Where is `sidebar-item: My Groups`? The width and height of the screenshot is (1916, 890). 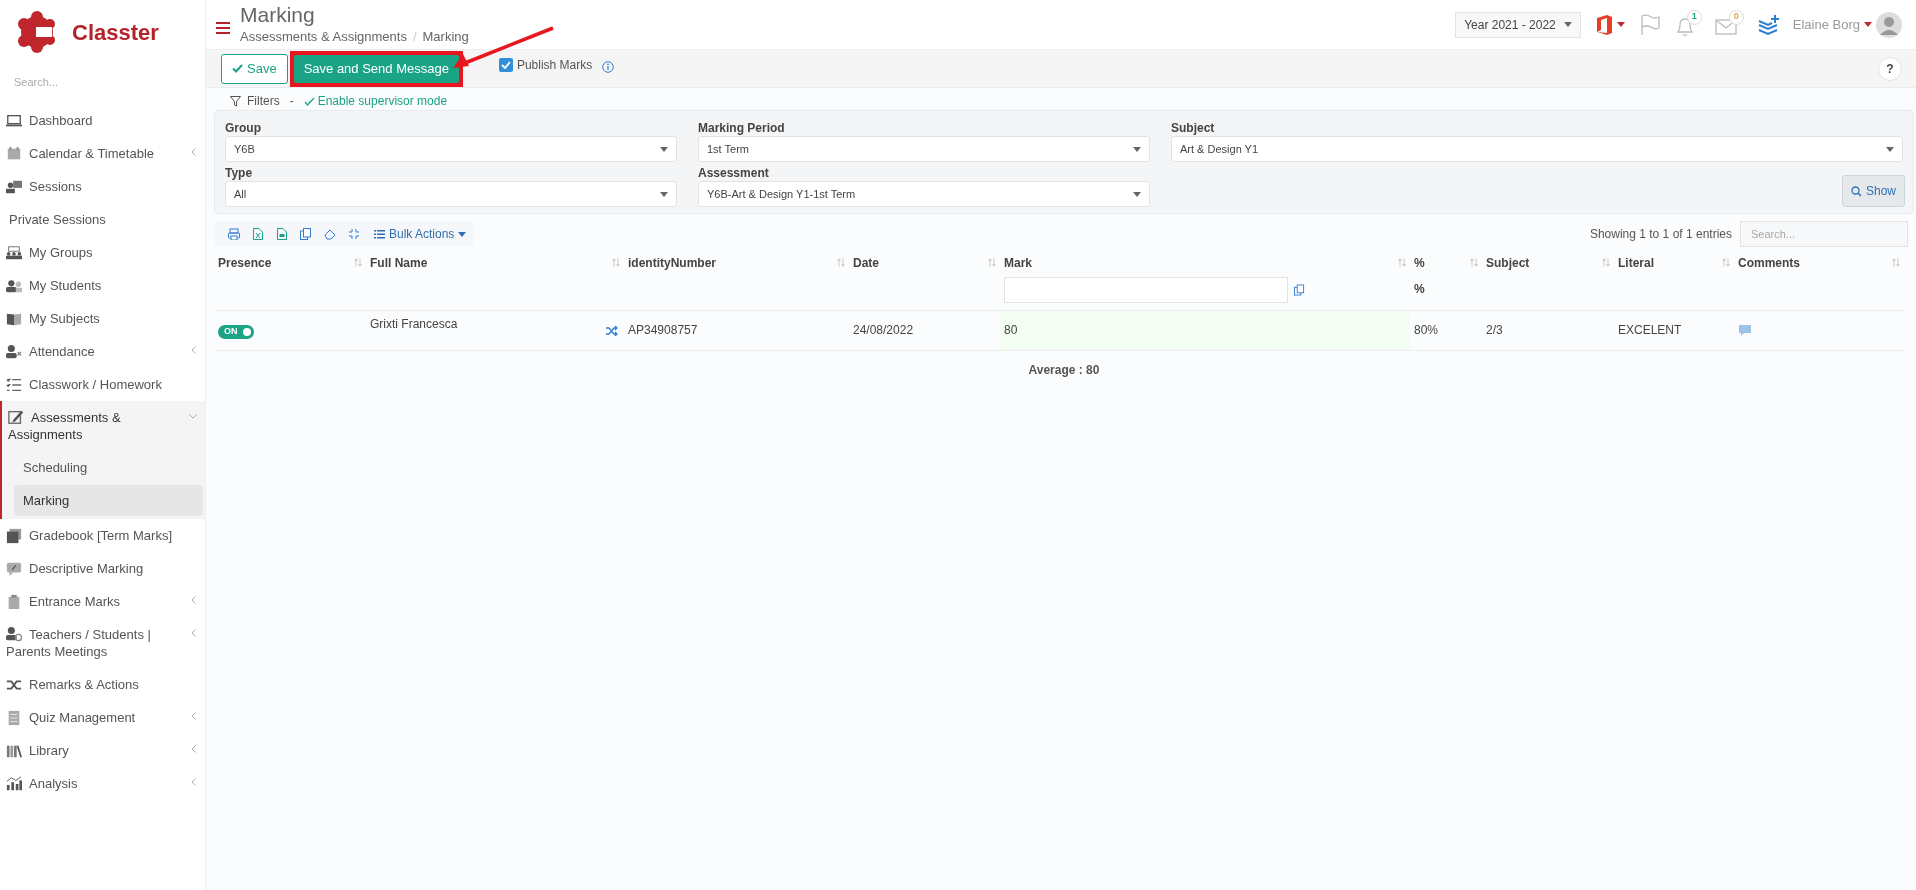
sidebar-item: My Groups is located at coordinates (102, 252).